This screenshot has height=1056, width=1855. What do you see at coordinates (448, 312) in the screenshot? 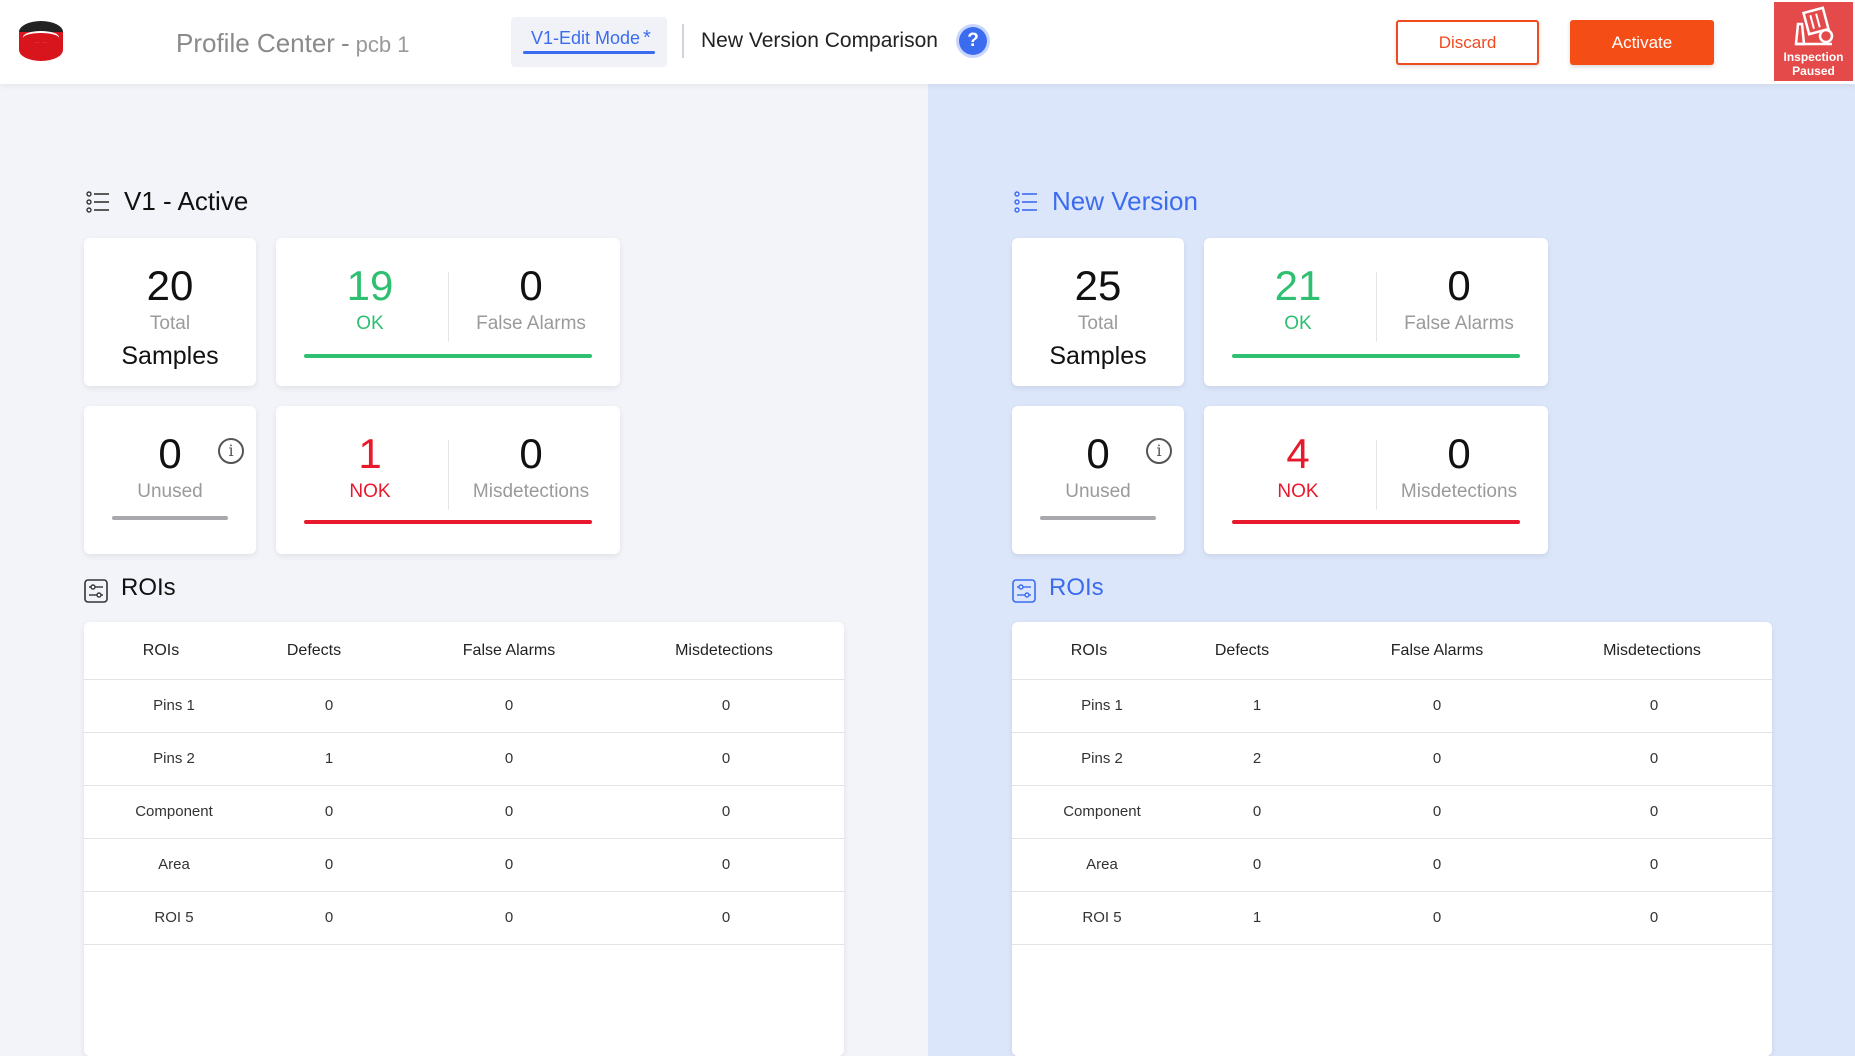
I see `ok-false-alarms-card: 19 OK 0 False Alarms` at bounding box center [448, 312].